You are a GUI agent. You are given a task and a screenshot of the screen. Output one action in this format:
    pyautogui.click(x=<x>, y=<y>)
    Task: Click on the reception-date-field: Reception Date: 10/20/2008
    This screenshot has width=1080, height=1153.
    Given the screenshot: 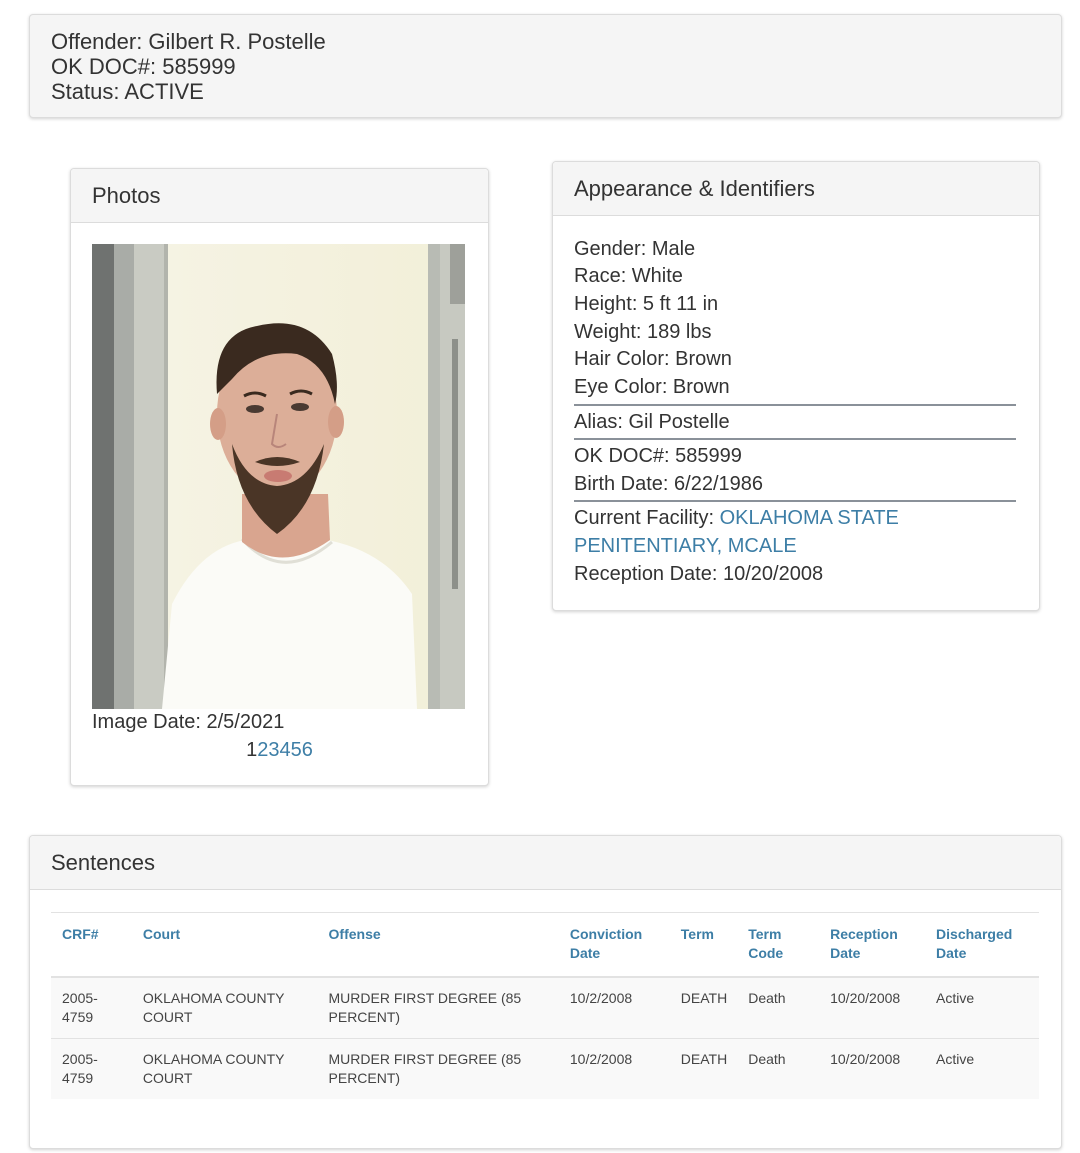 What is the action you would take?
    pyautogui.click(x=699, y=574)
    